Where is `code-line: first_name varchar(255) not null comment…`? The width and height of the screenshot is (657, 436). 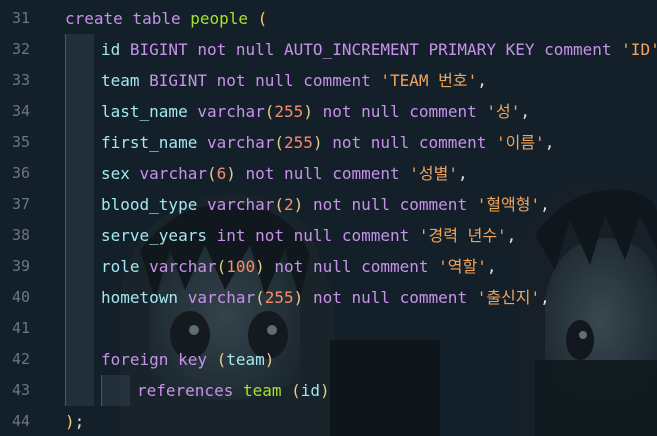 code-line: first_name varchar(255) not null comment… is located at coordinates (327, 142).